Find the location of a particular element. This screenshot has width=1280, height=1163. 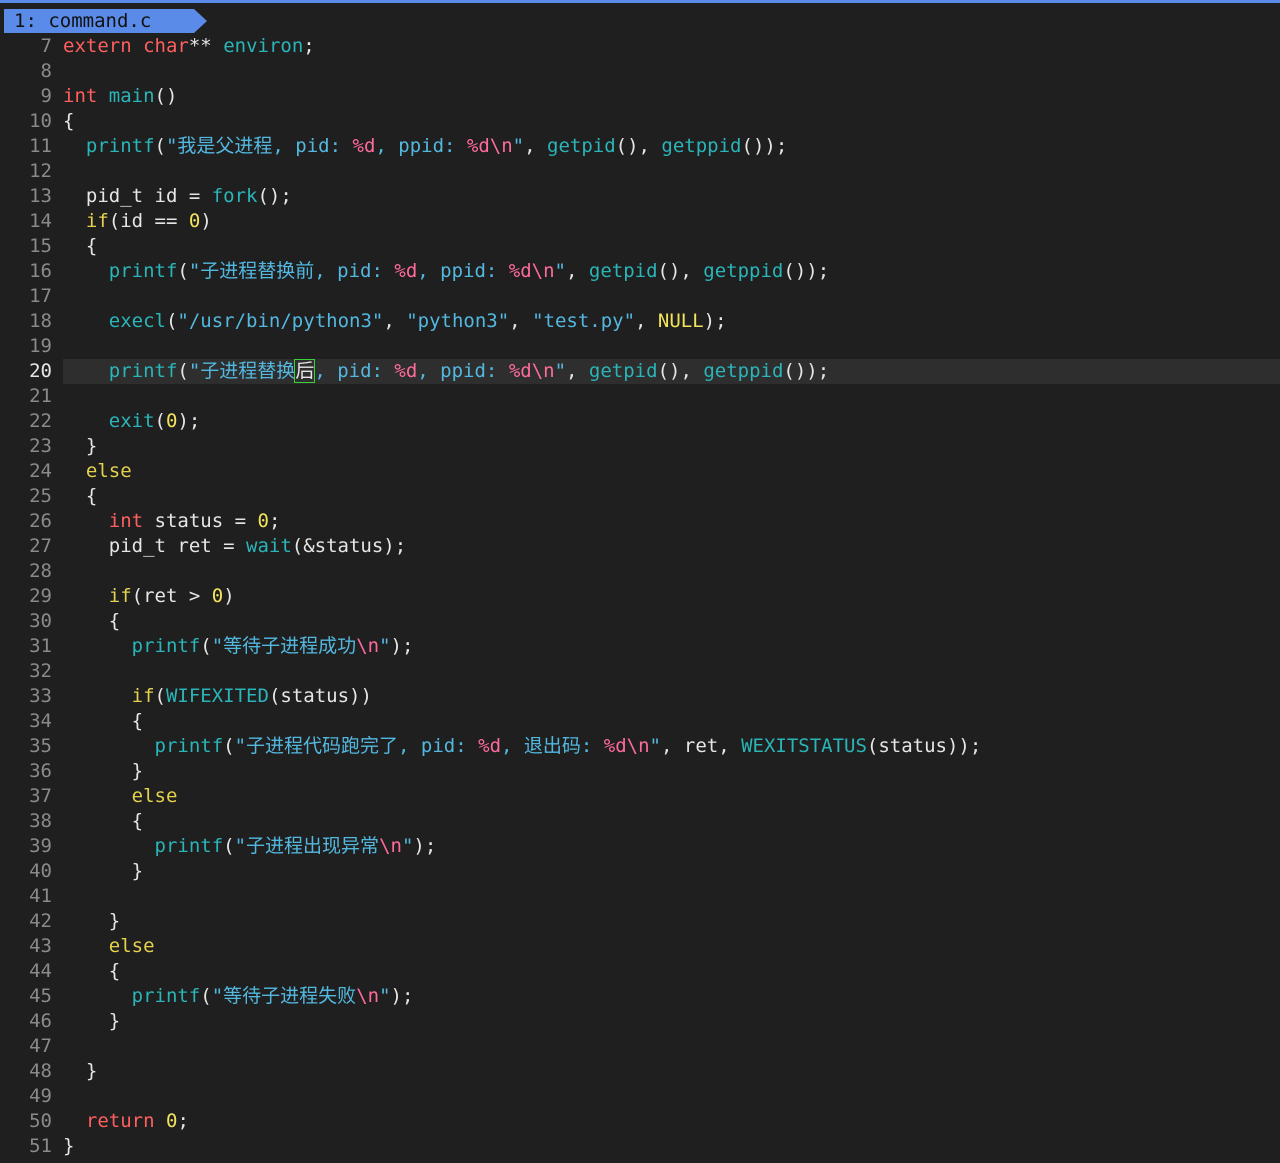

code-line: 12 is located at coordinates (640, 171).